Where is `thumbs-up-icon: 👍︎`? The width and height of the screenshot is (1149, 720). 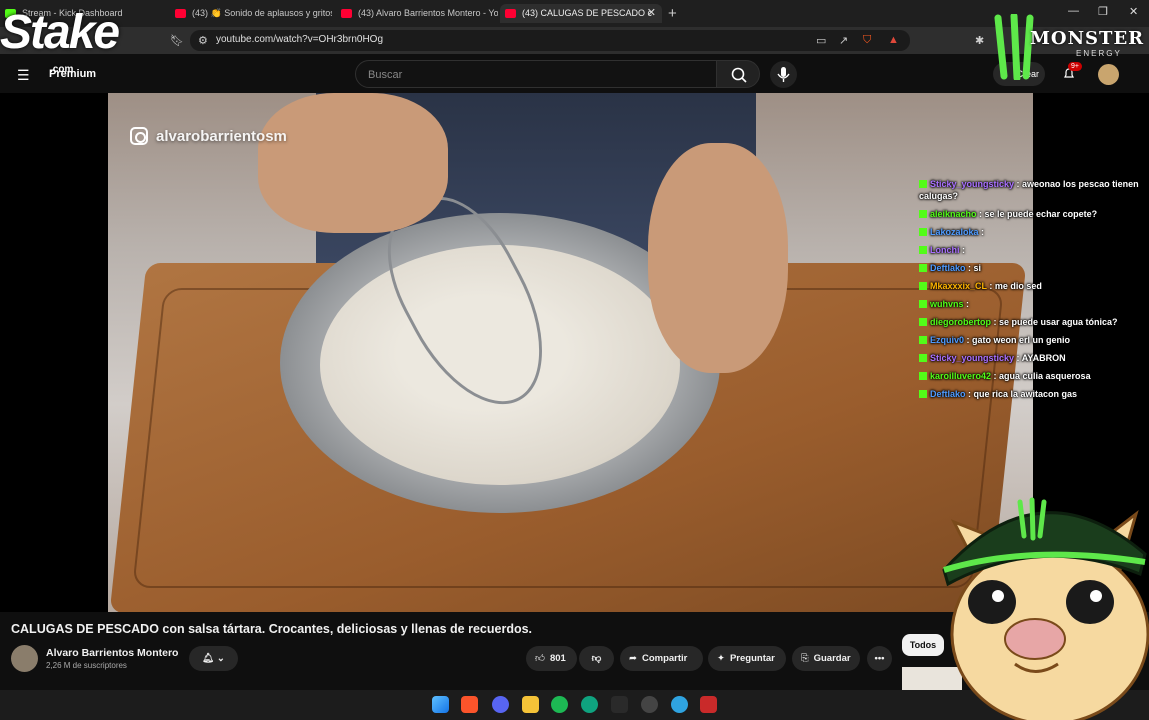 thumbs-up-icon: 👍︎ is located at coordinates (540, 658).